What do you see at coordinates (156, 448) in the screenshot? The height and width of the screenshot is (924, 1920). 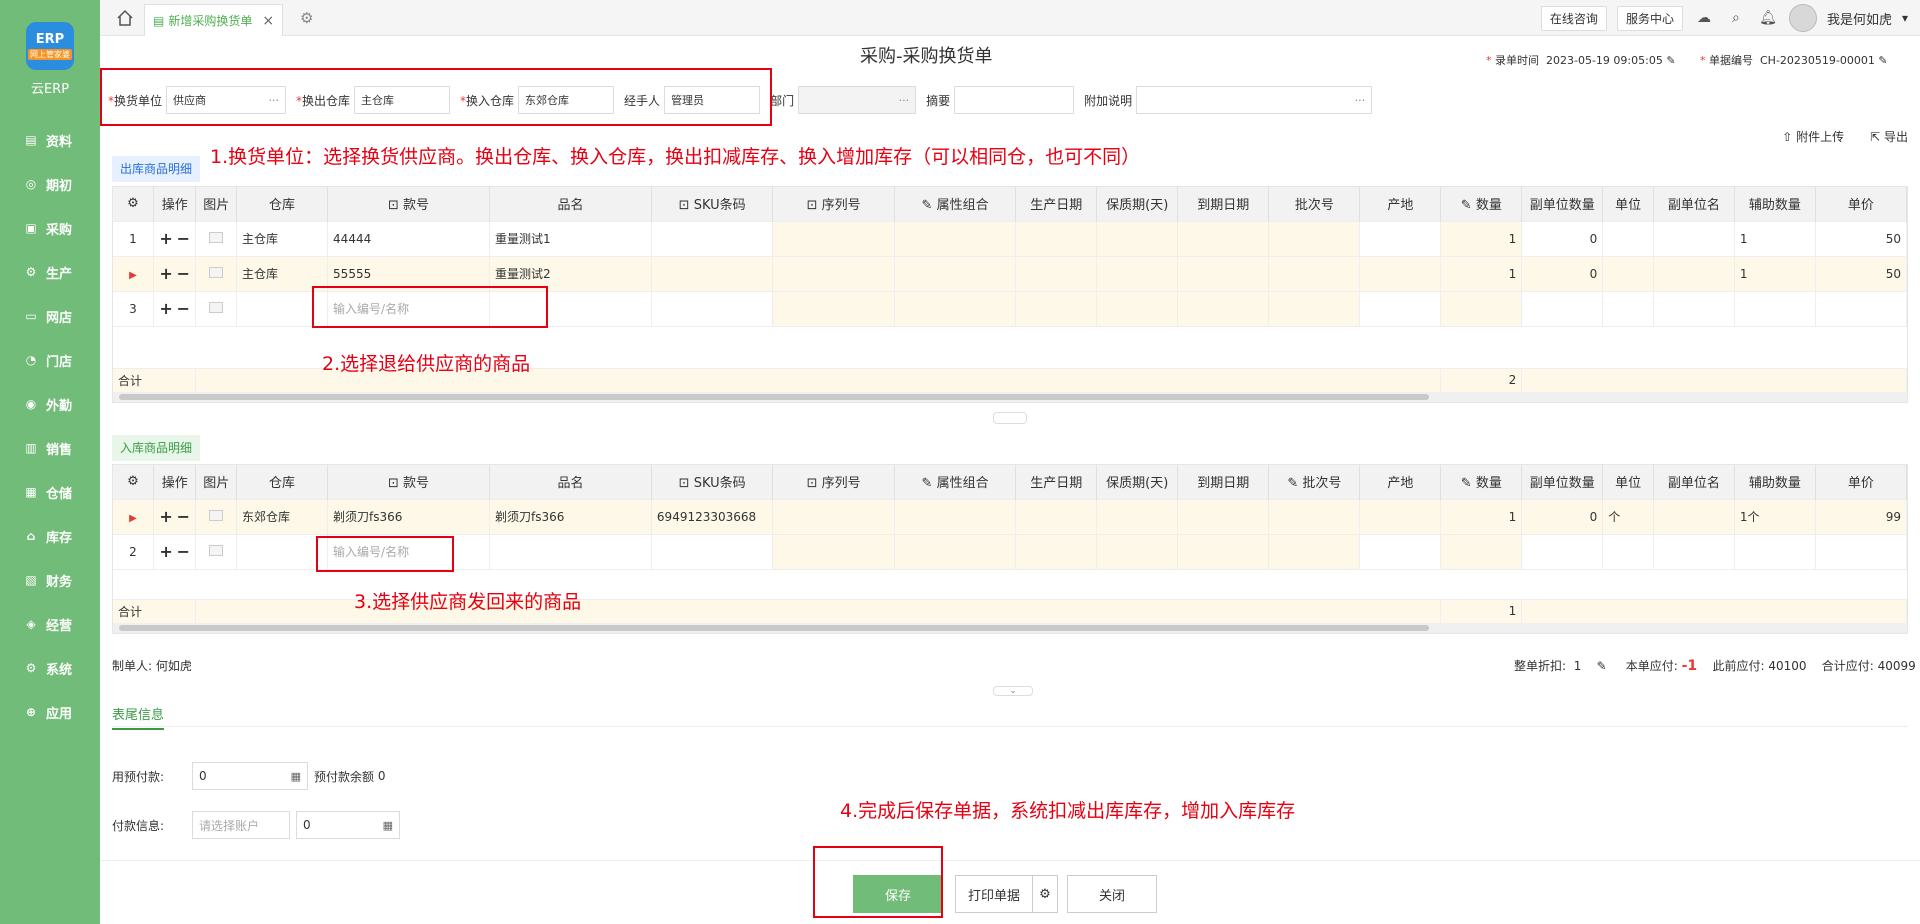 I see `in-section-tab: 入库商品明细` at bounding box center [156, 448].